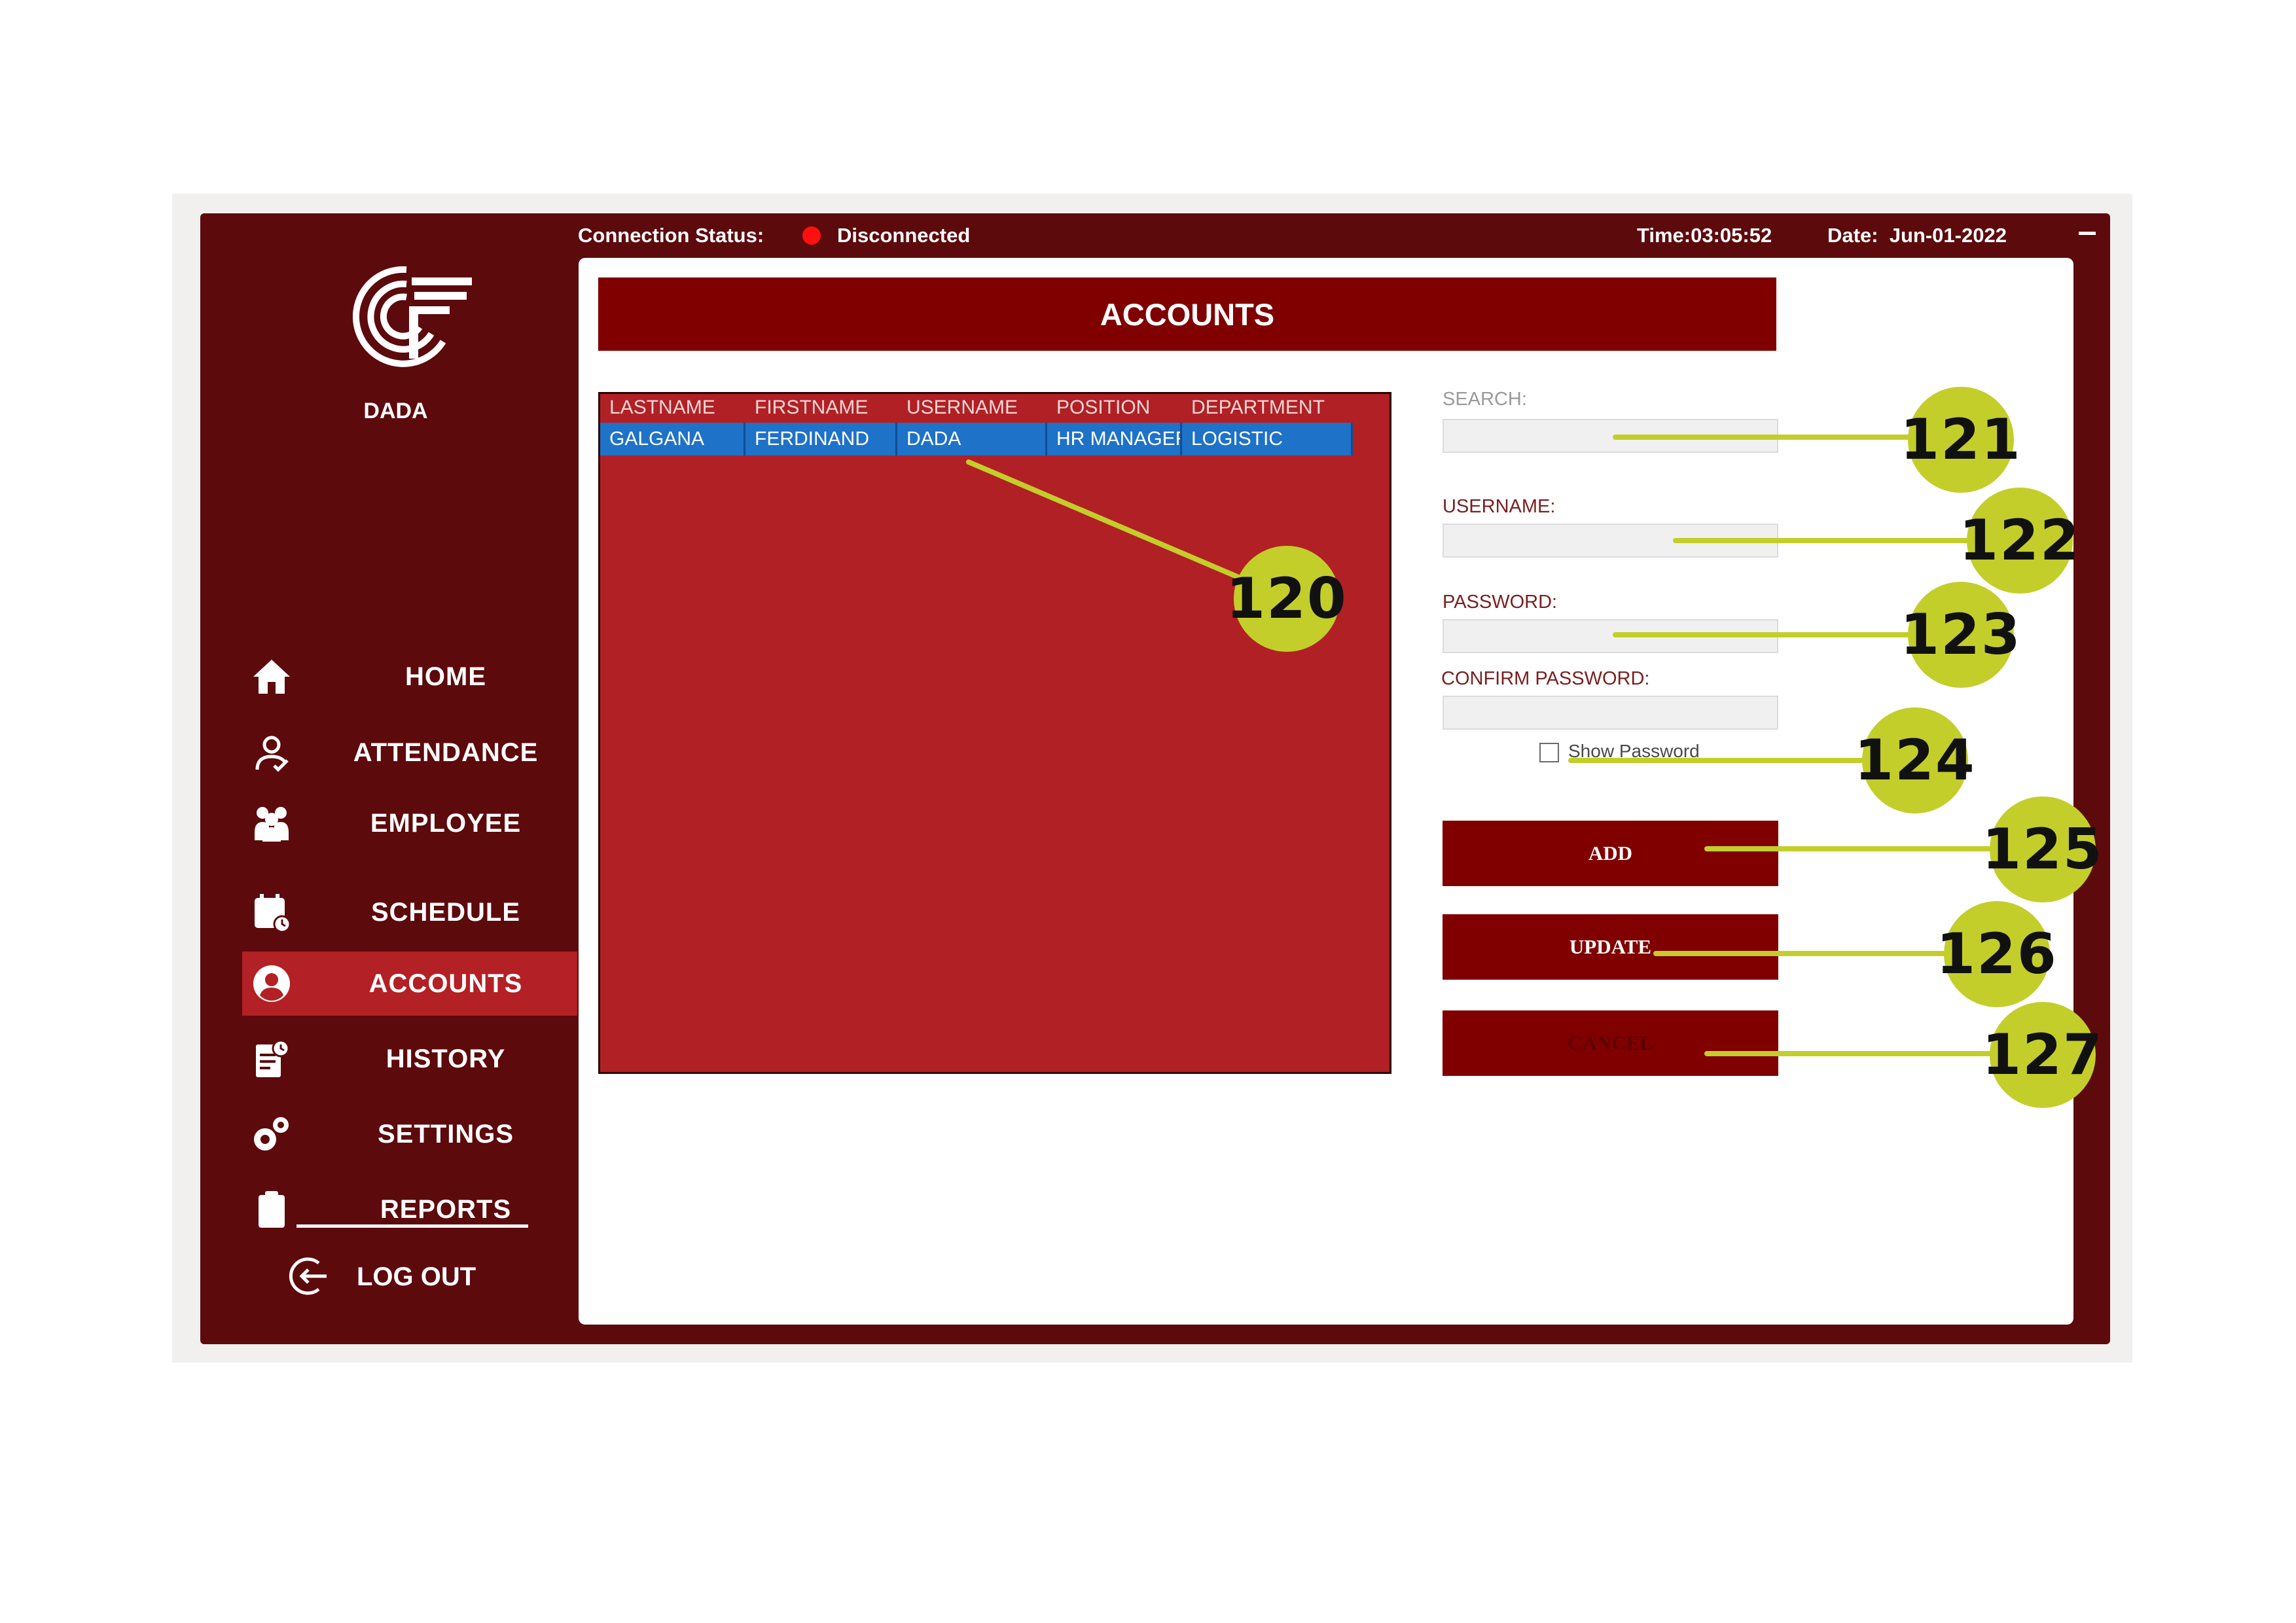 This screenshot has width=2296, height=1623. I want to click on callout-badge: 122, so click(2019, 541).